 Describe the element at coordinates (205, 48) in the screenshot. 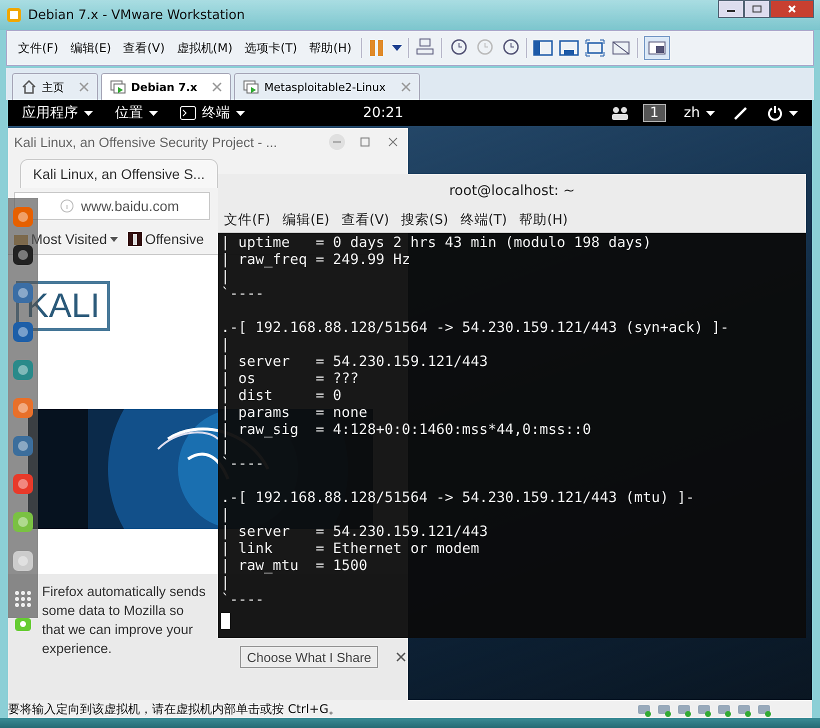

I see `menu-item: 虚拟机(M)` at that location.